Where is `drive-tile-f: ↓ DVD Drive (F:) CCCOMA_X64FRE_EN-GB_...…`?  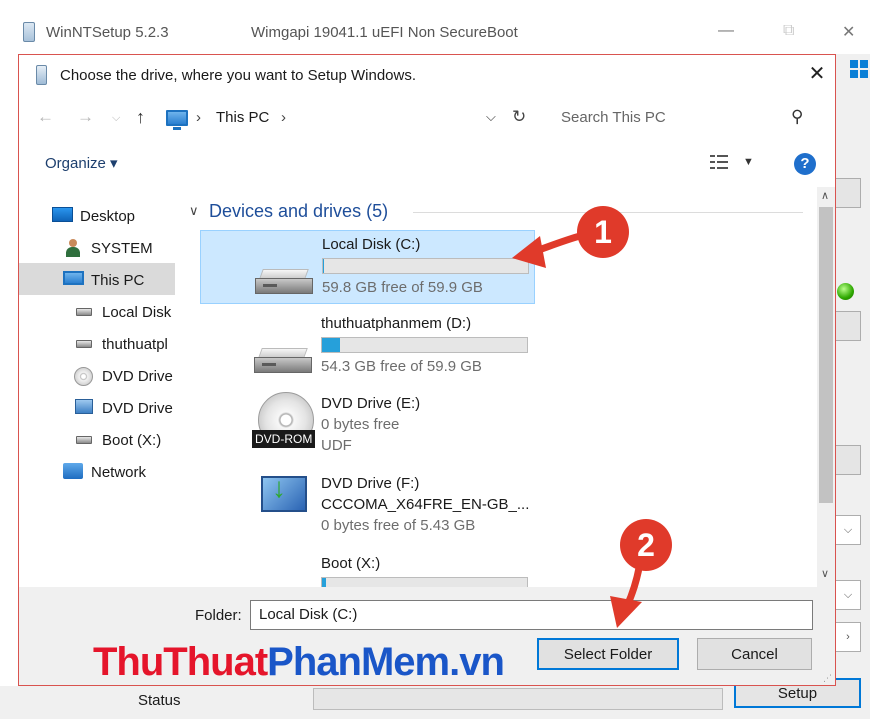
drive-tile-f: ↓ DVD Drive (F:) CCCOMA_X64FRE_EN-GB_...… is located at coordinates (367, 507).